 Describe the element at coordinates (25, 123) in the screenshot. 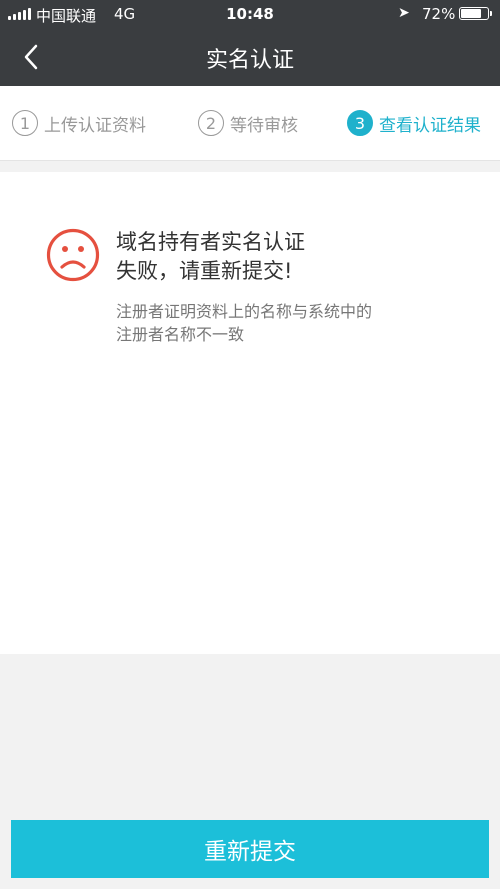

I see `step-number: 1` at that location.